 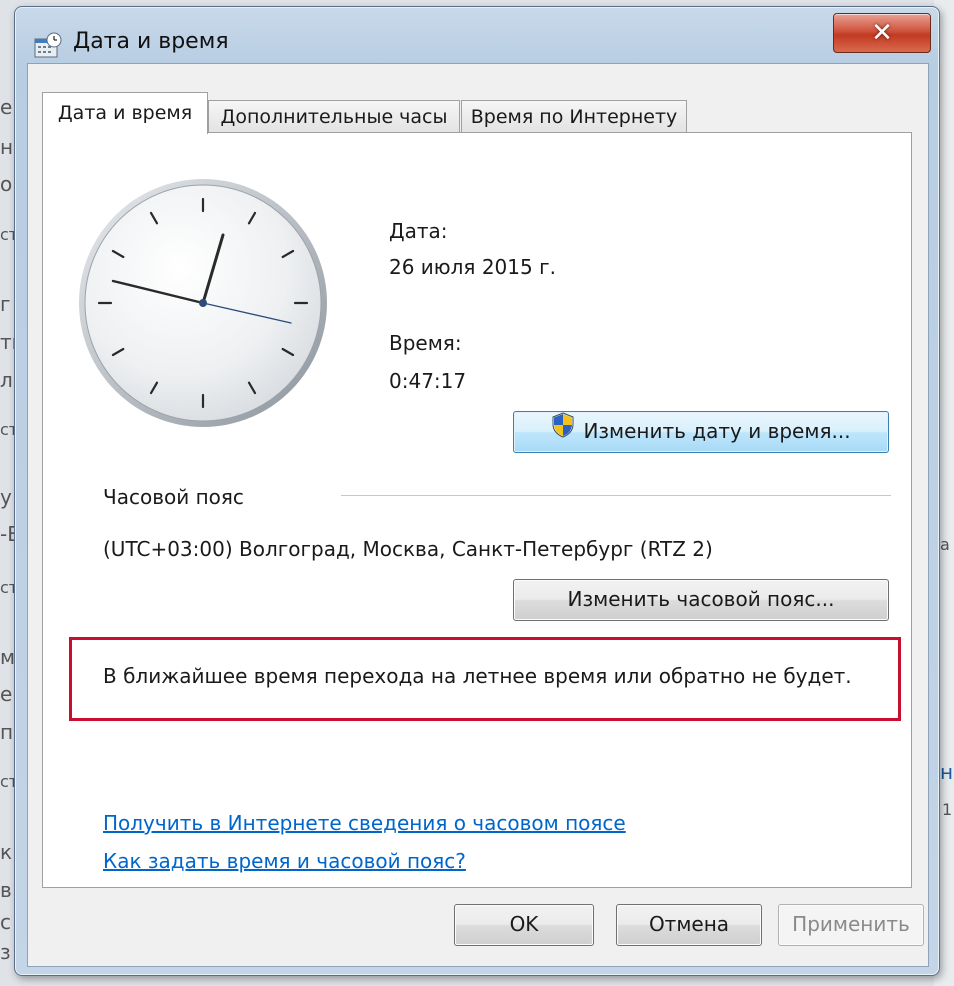 What do you see at coordinates (6, 890) in the screenshot?
I see `background-text: в` at bounding box center [6, 890].